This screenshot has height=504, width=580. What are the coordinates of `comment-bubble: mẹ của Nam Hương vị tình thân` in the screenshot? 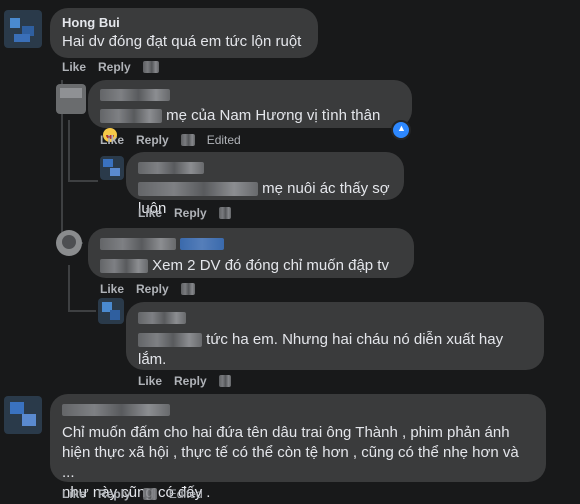 It's located at (250, 111).